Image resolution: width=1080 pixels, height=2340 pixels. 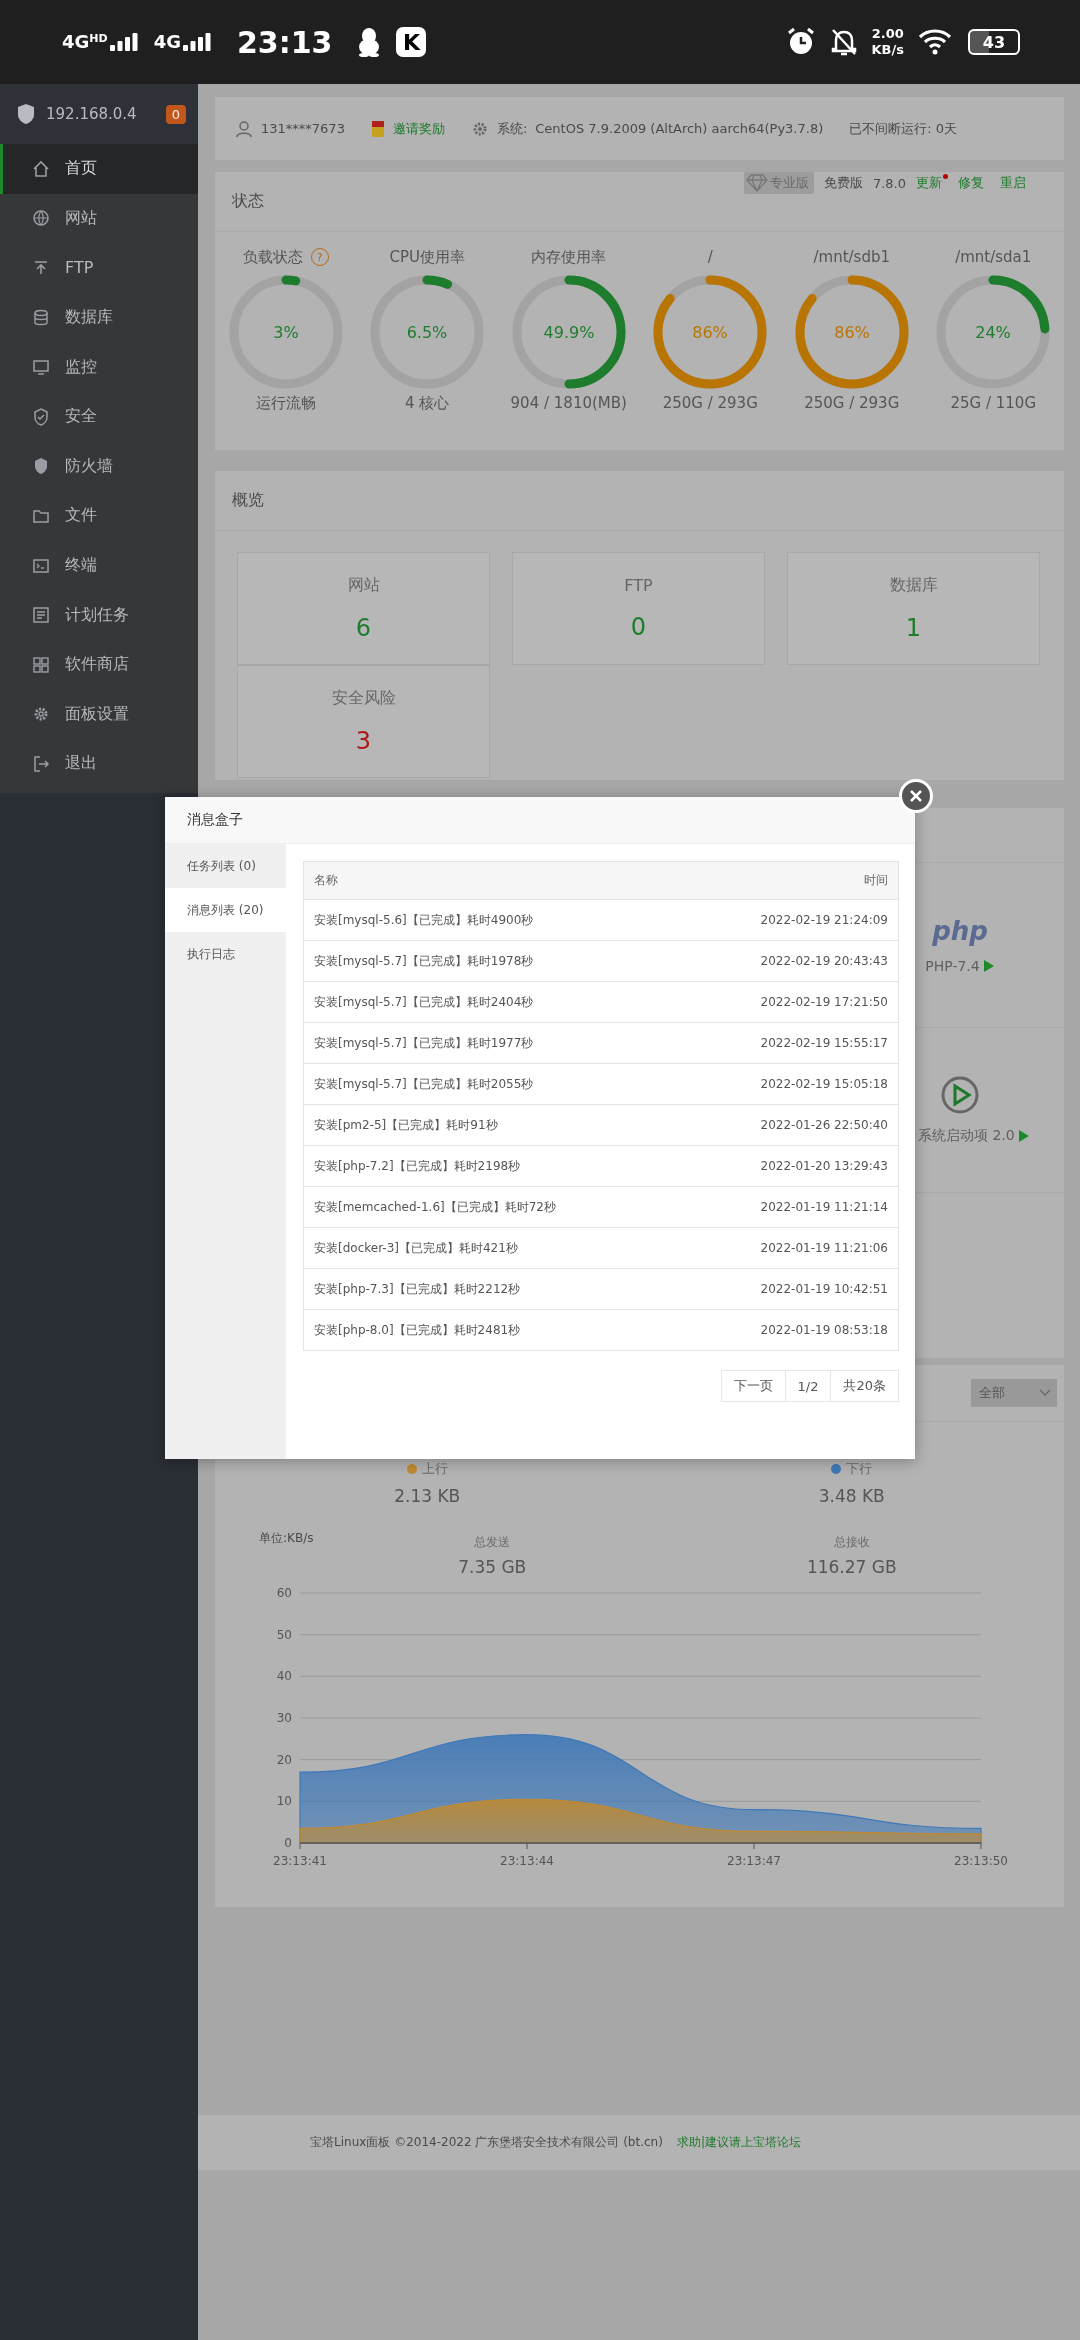 What do you see at coordinates (791, 920) in the screenshot?
I see `table-cell: 2022-02-19 21:24:09` at bounding box center [791, 920].